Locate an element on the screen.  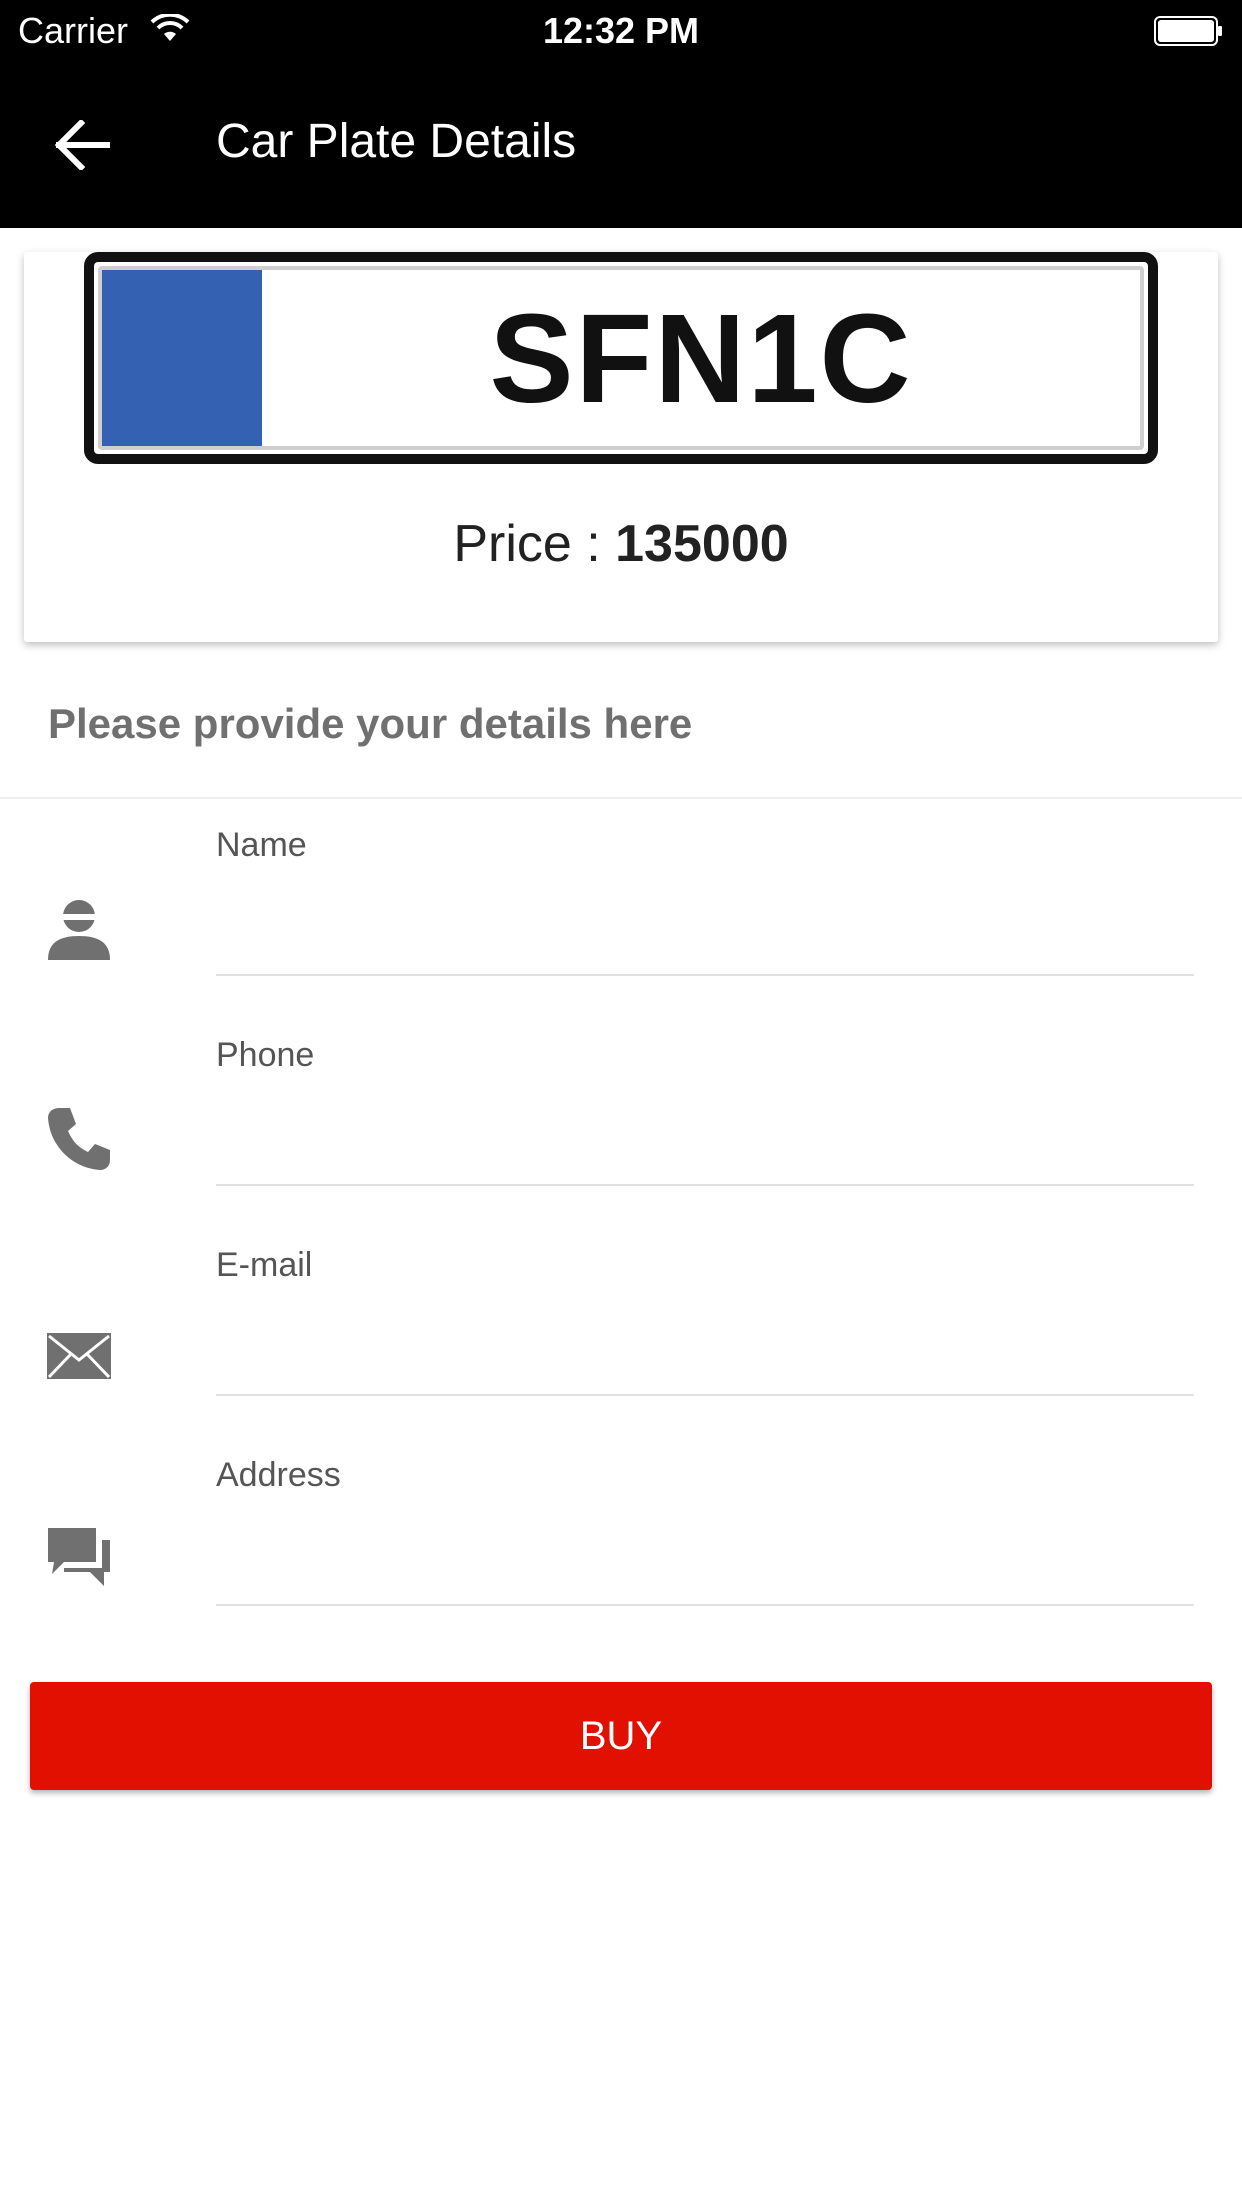
price-label: Price : is located at coordinates (534, 544).